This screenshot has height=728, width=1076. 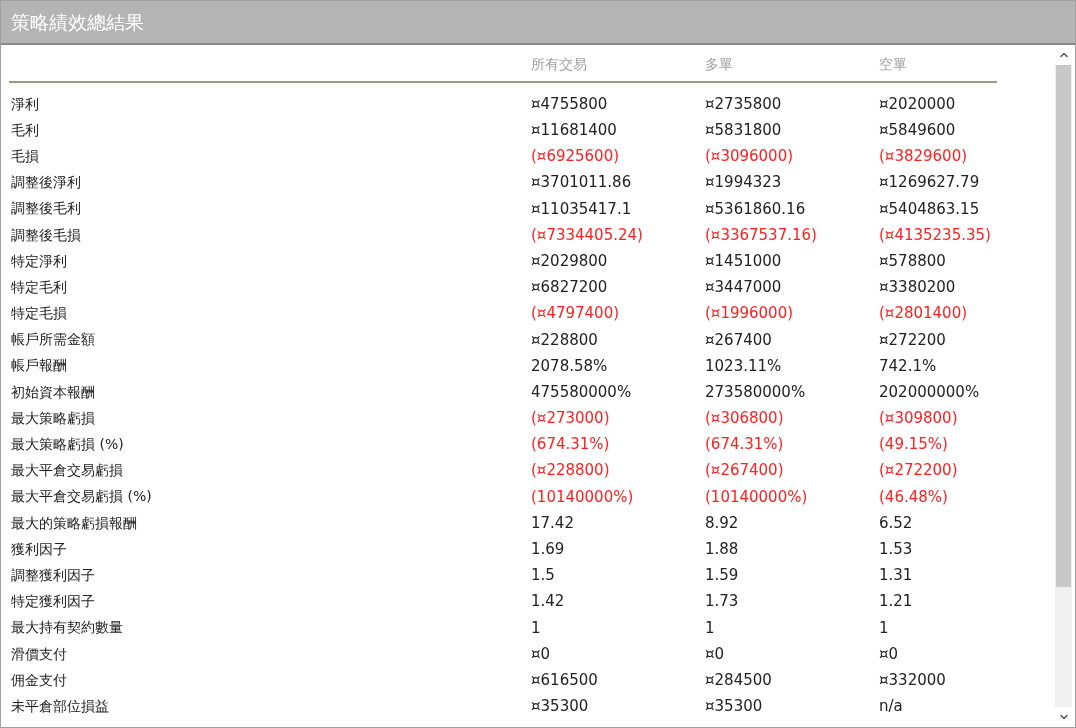 What do you see at coordinates (46, 235) in the screenshot?
I see `row-label: 調整後毛損` at bounding box center [46, 235].